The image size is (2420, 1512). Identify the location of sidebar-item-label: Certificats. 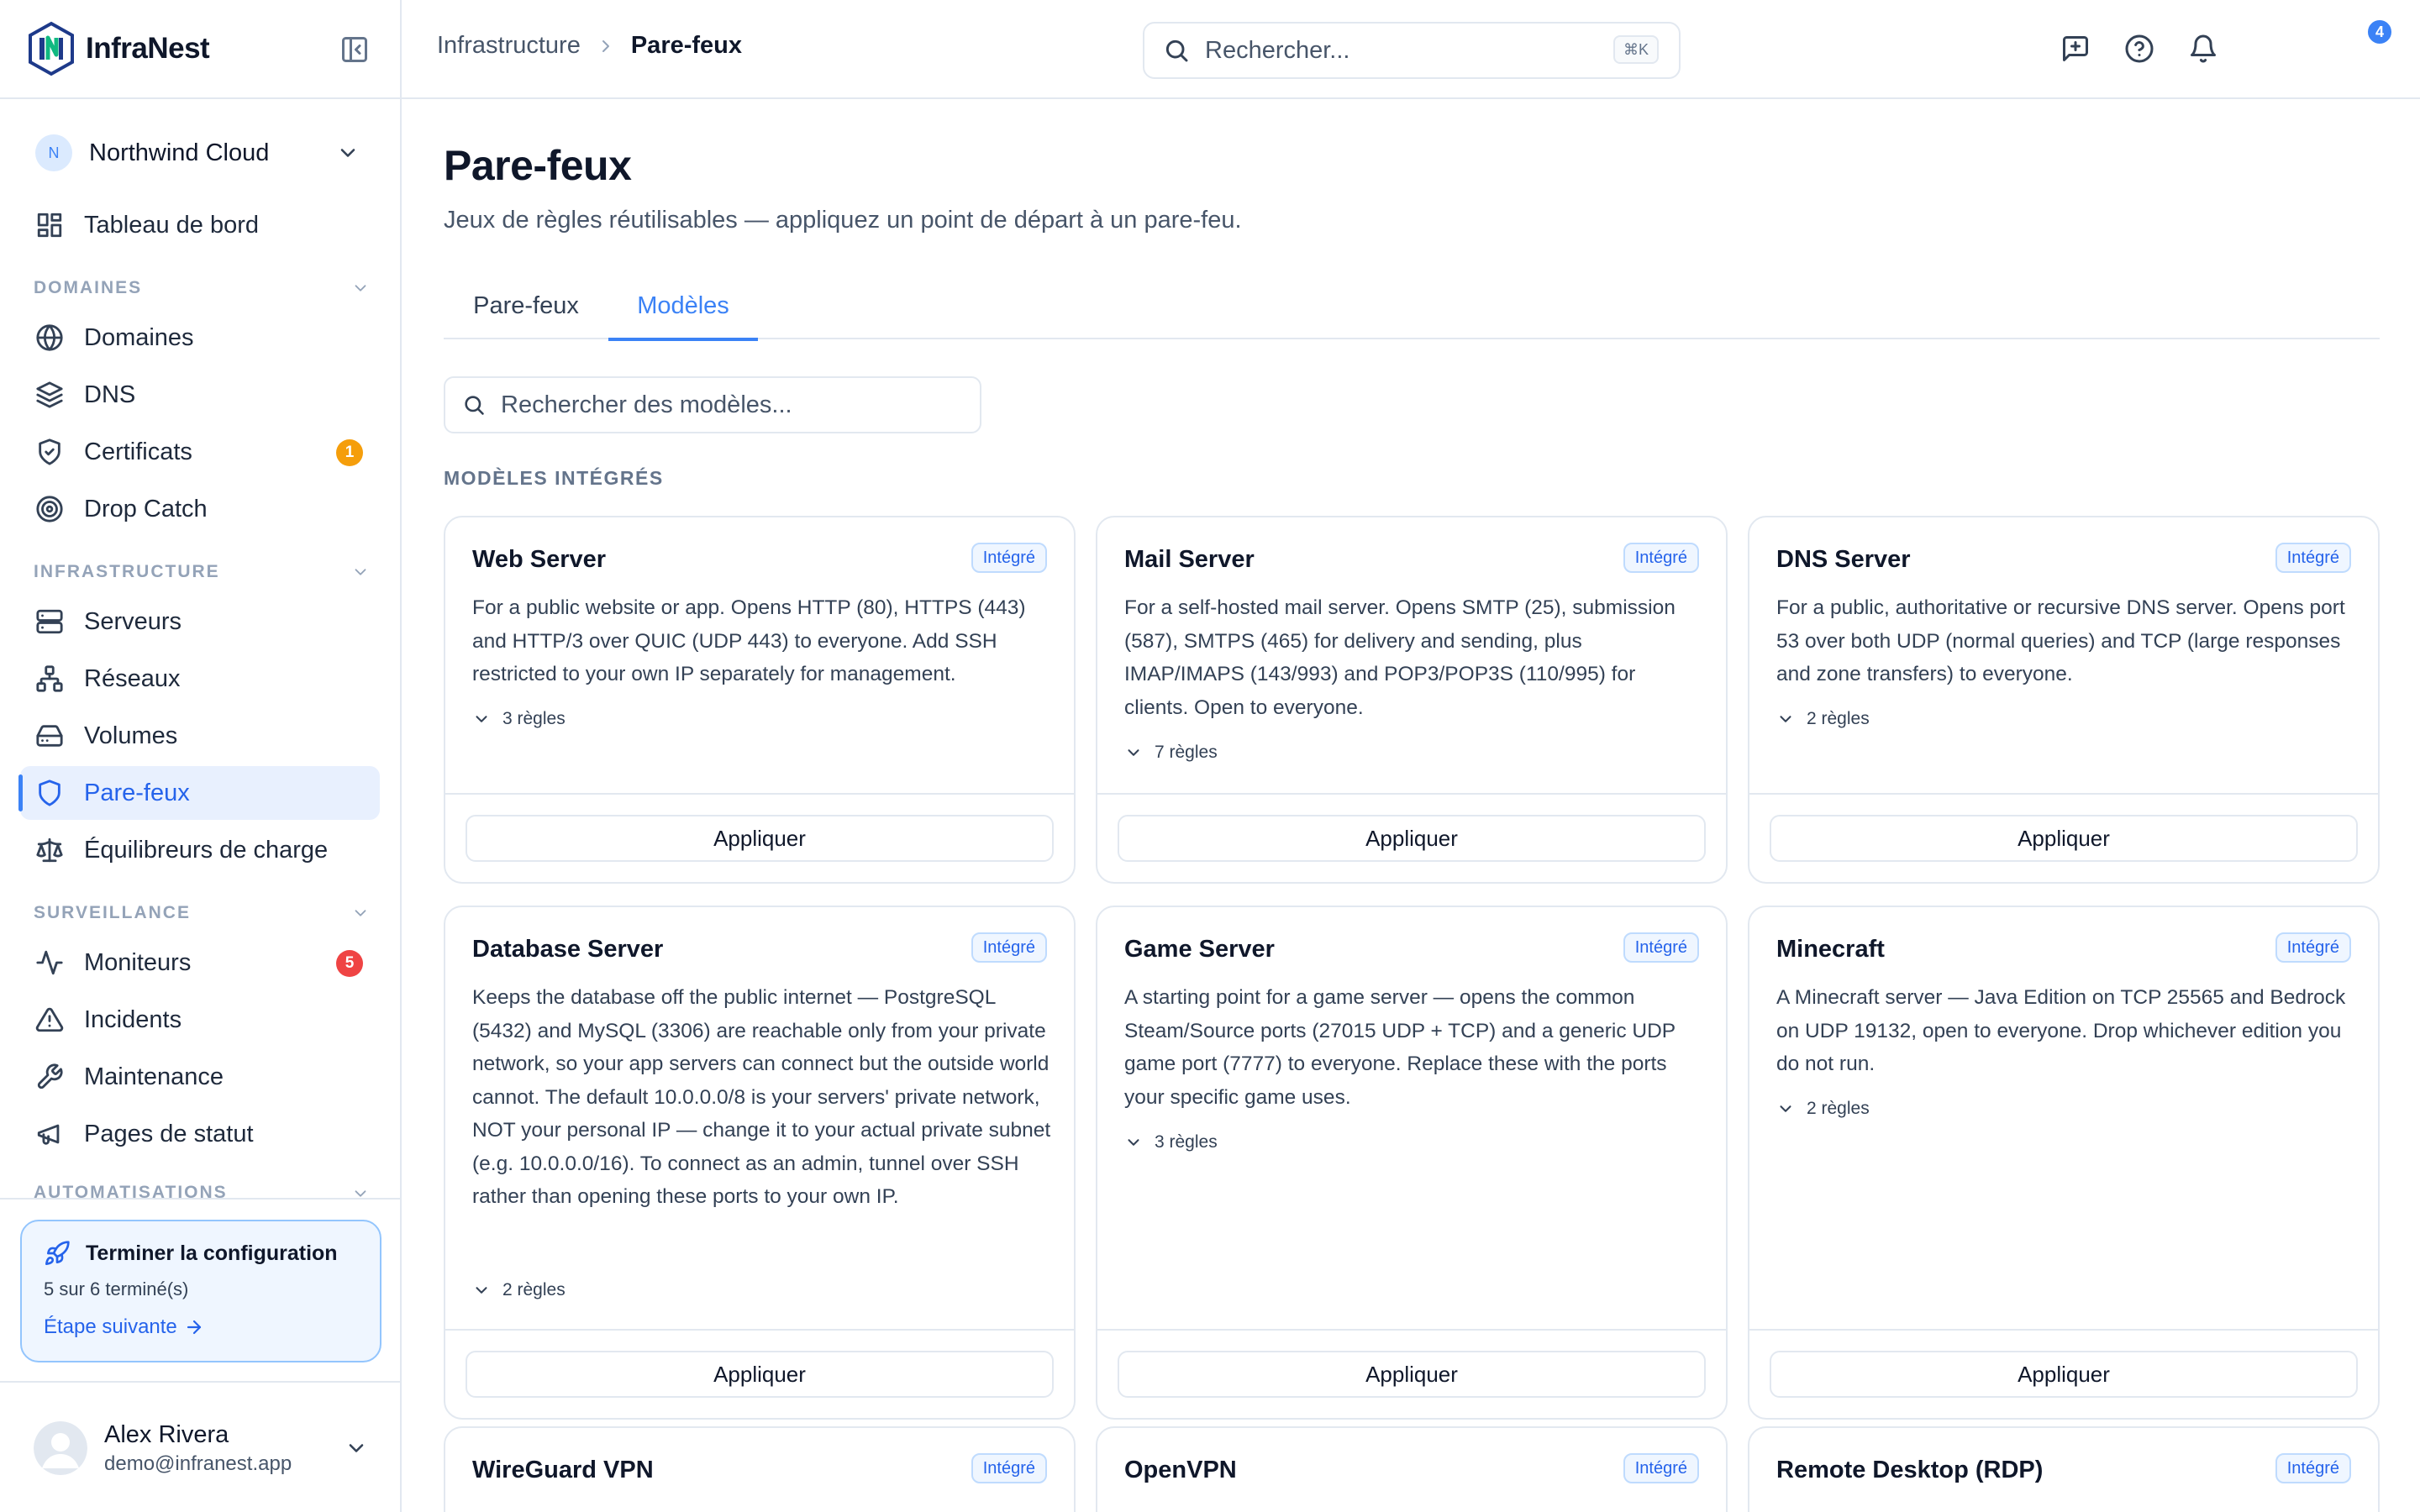
(138, 451).